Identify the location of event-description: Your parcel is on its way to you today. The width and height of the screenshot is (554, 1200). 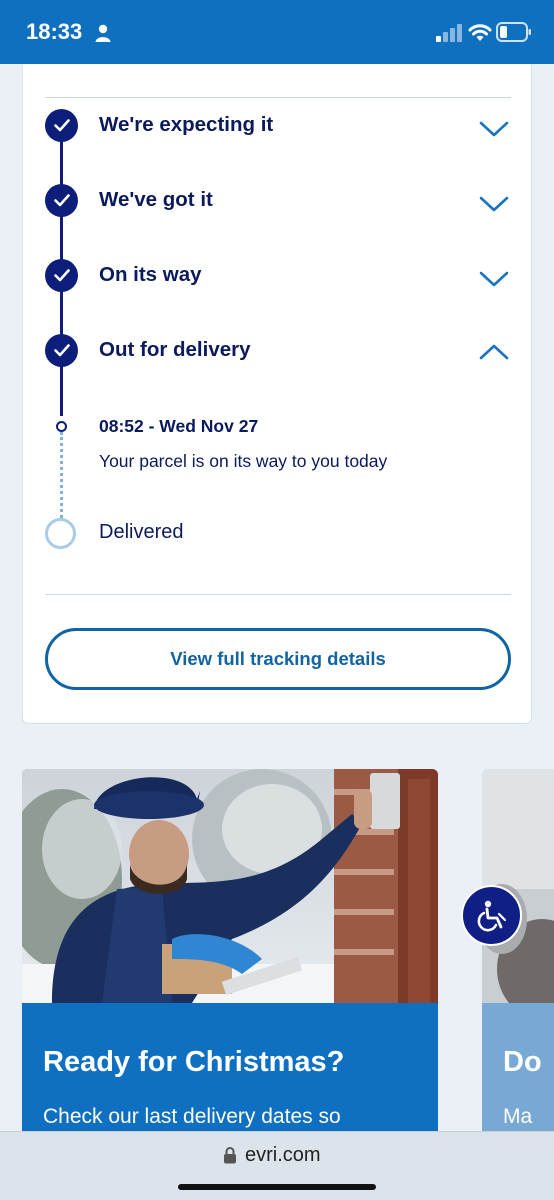
(243, 461).